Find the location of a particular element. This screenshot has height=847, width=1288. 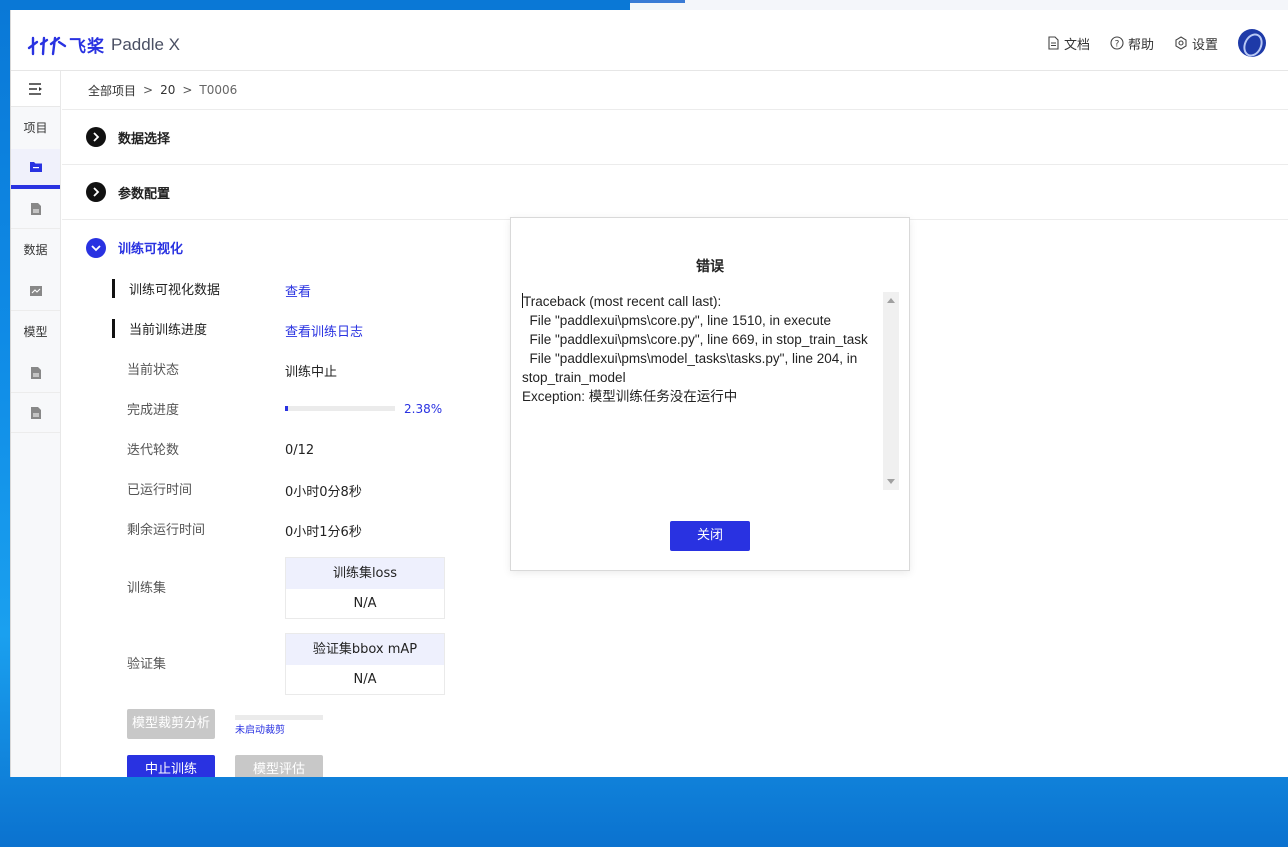

epochs-value: 0/12 is located at coordinates (300, 450).